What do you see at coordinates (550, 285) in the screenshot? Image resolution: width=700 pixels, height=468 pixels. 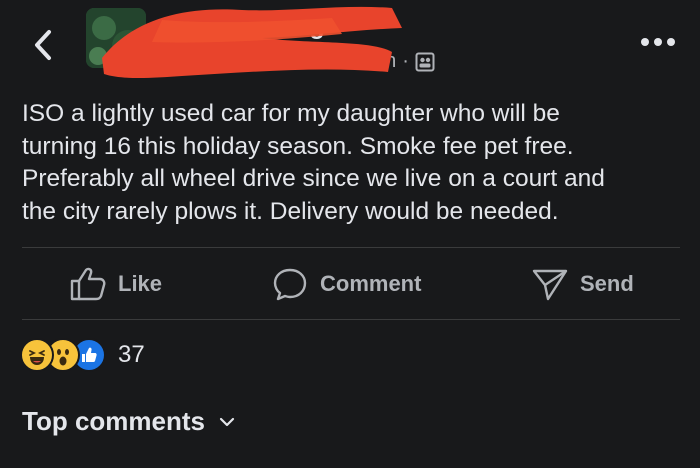 I see `send-icon` at bounding box center [550, 285].